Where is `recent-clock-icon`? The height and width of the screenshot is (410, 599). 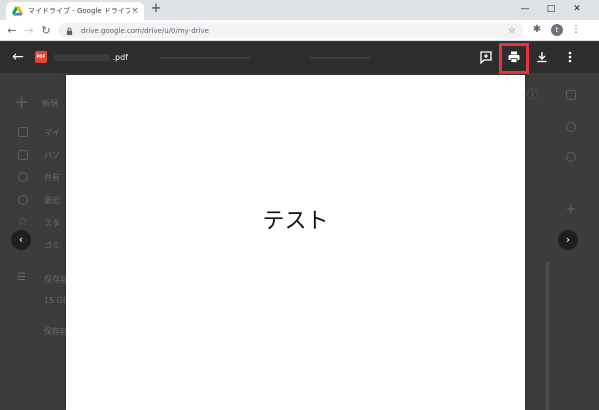
recent-clock-icon is located at coordinates (23, 200).